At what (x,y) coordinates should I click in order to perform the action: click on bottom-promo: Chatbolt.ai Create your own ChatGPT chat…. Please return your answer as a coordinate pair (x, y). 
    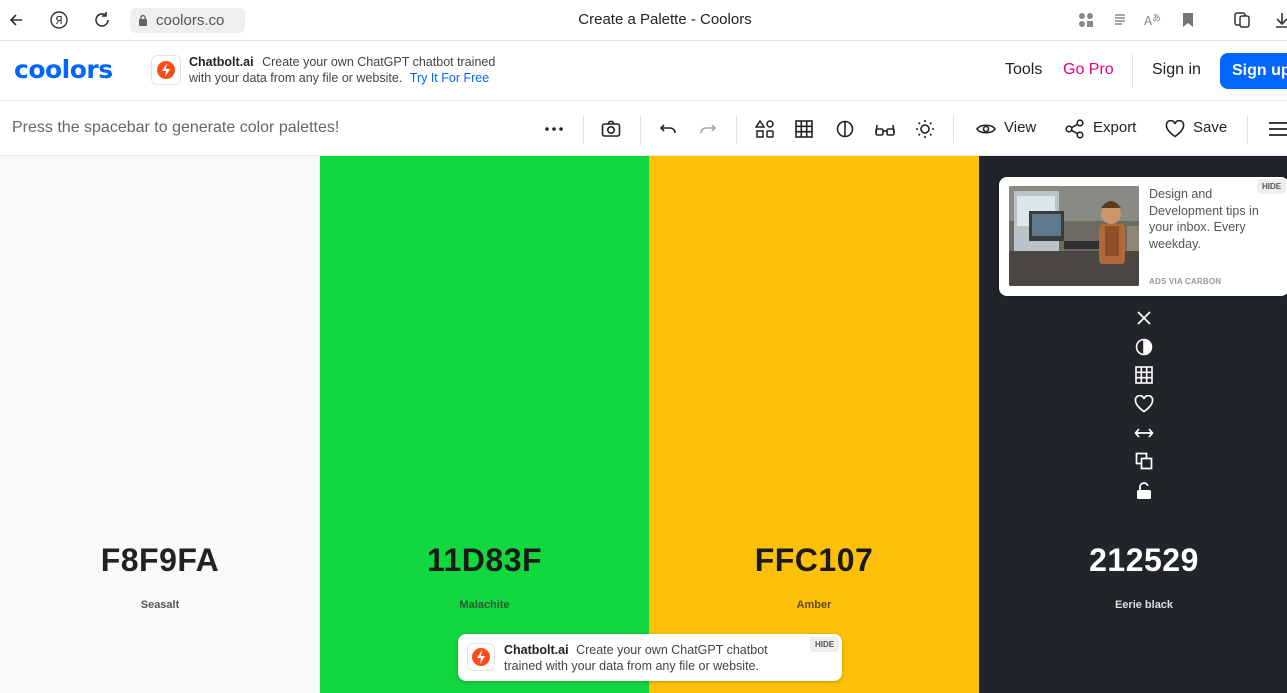
    Looking at the image, I should click on (650, 657).